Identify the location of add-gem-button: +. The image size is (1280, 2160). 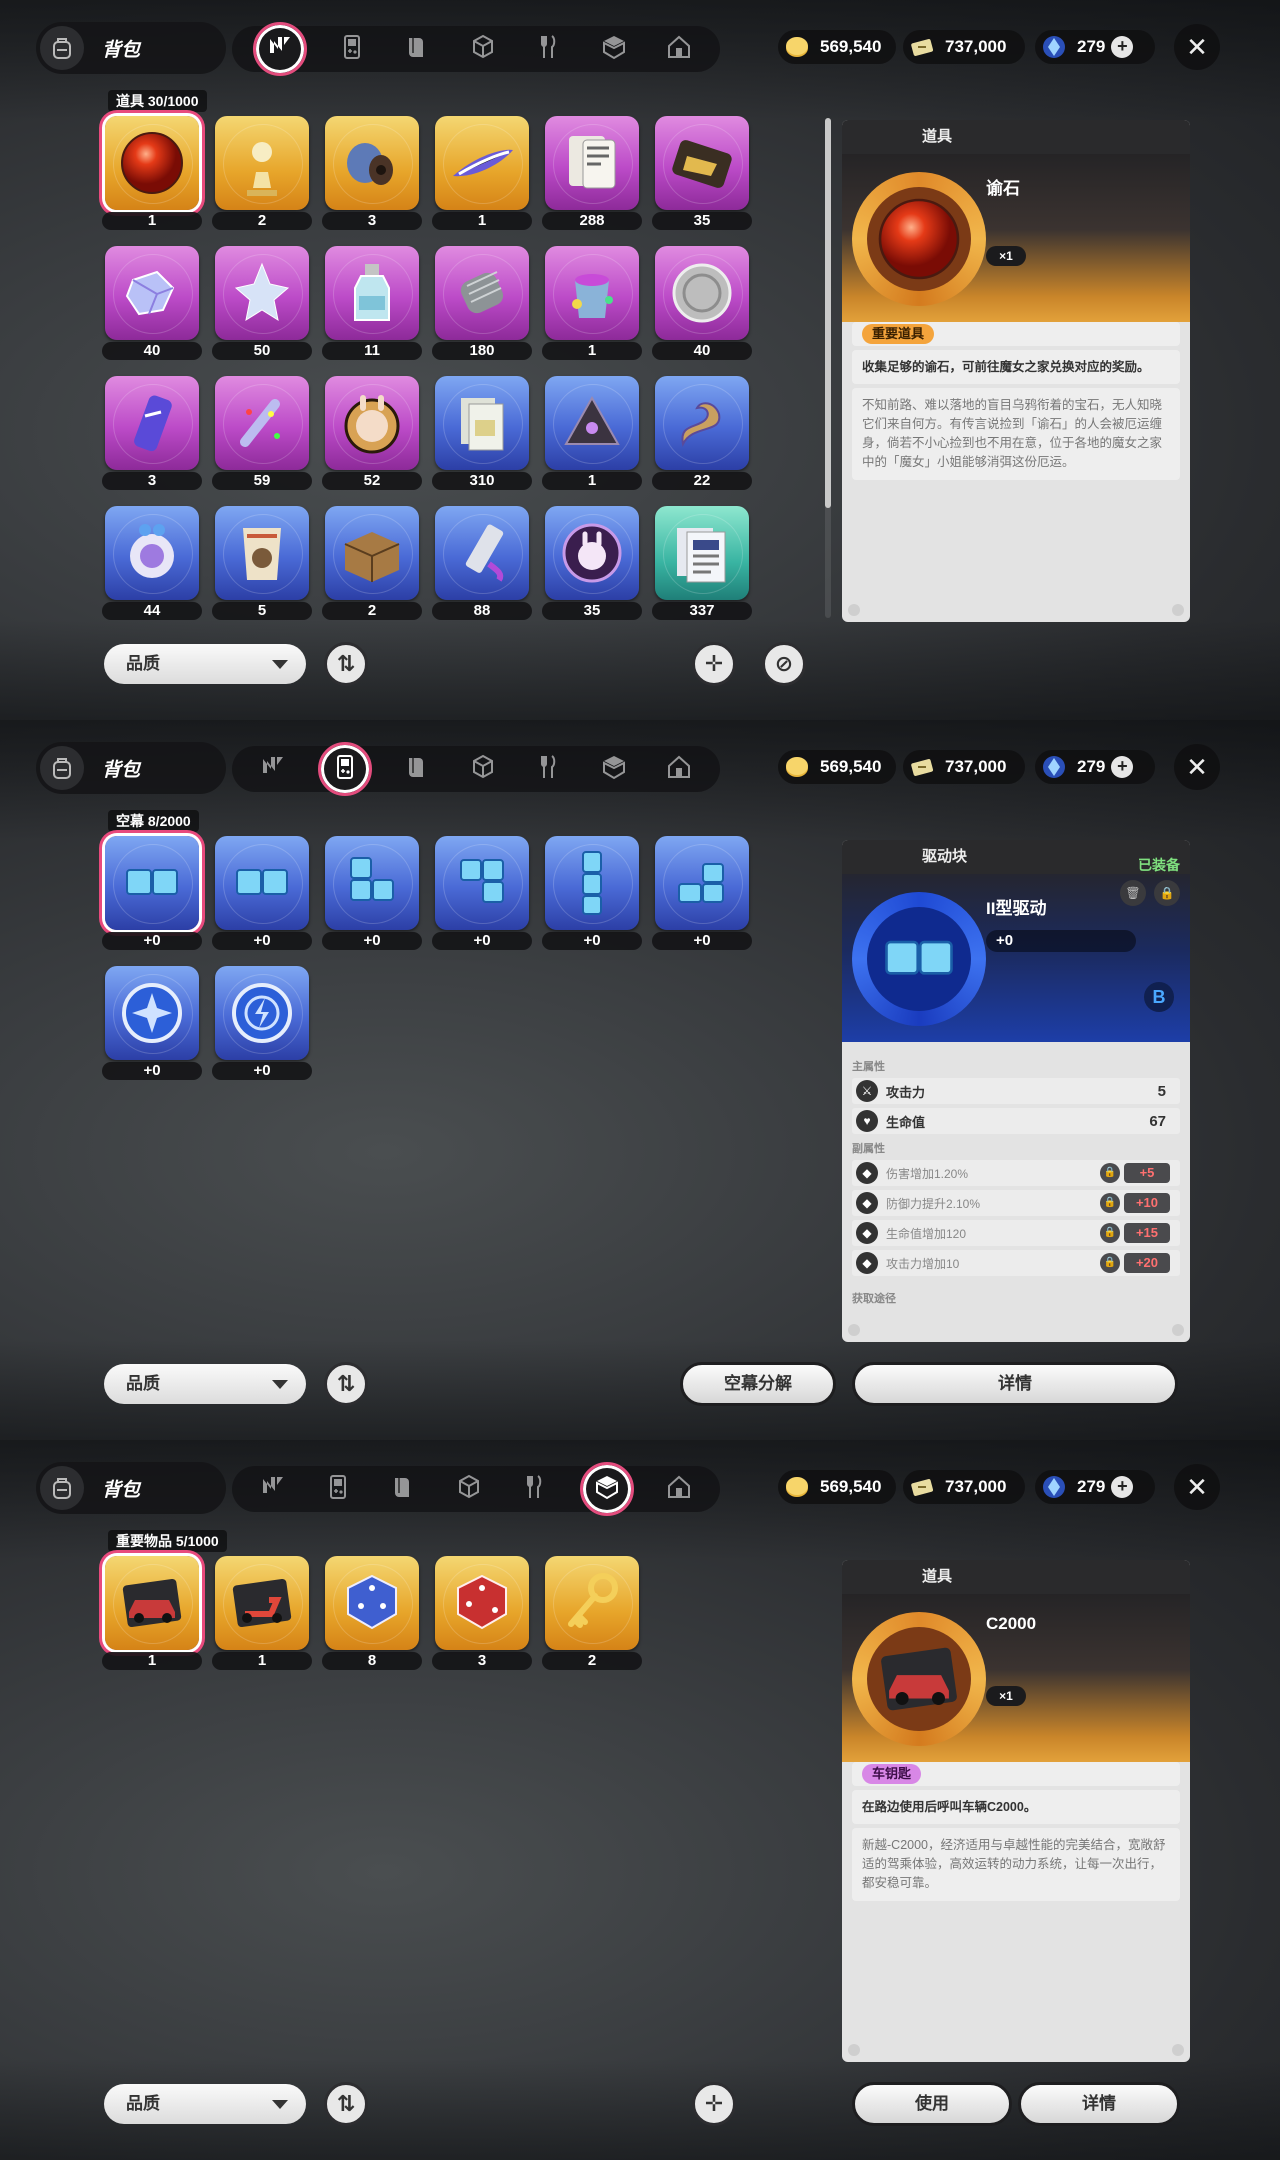
(1122, 767).